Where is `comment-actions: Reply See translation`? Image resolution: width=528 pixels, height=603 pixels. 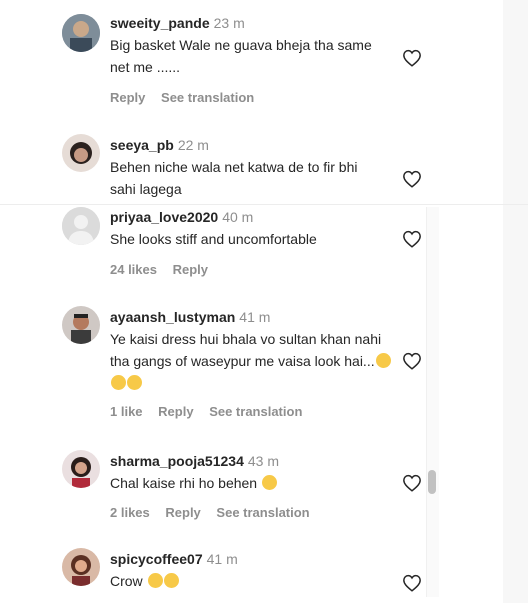
comment-actions: Reply See translation is located at coordinates (188, 97).